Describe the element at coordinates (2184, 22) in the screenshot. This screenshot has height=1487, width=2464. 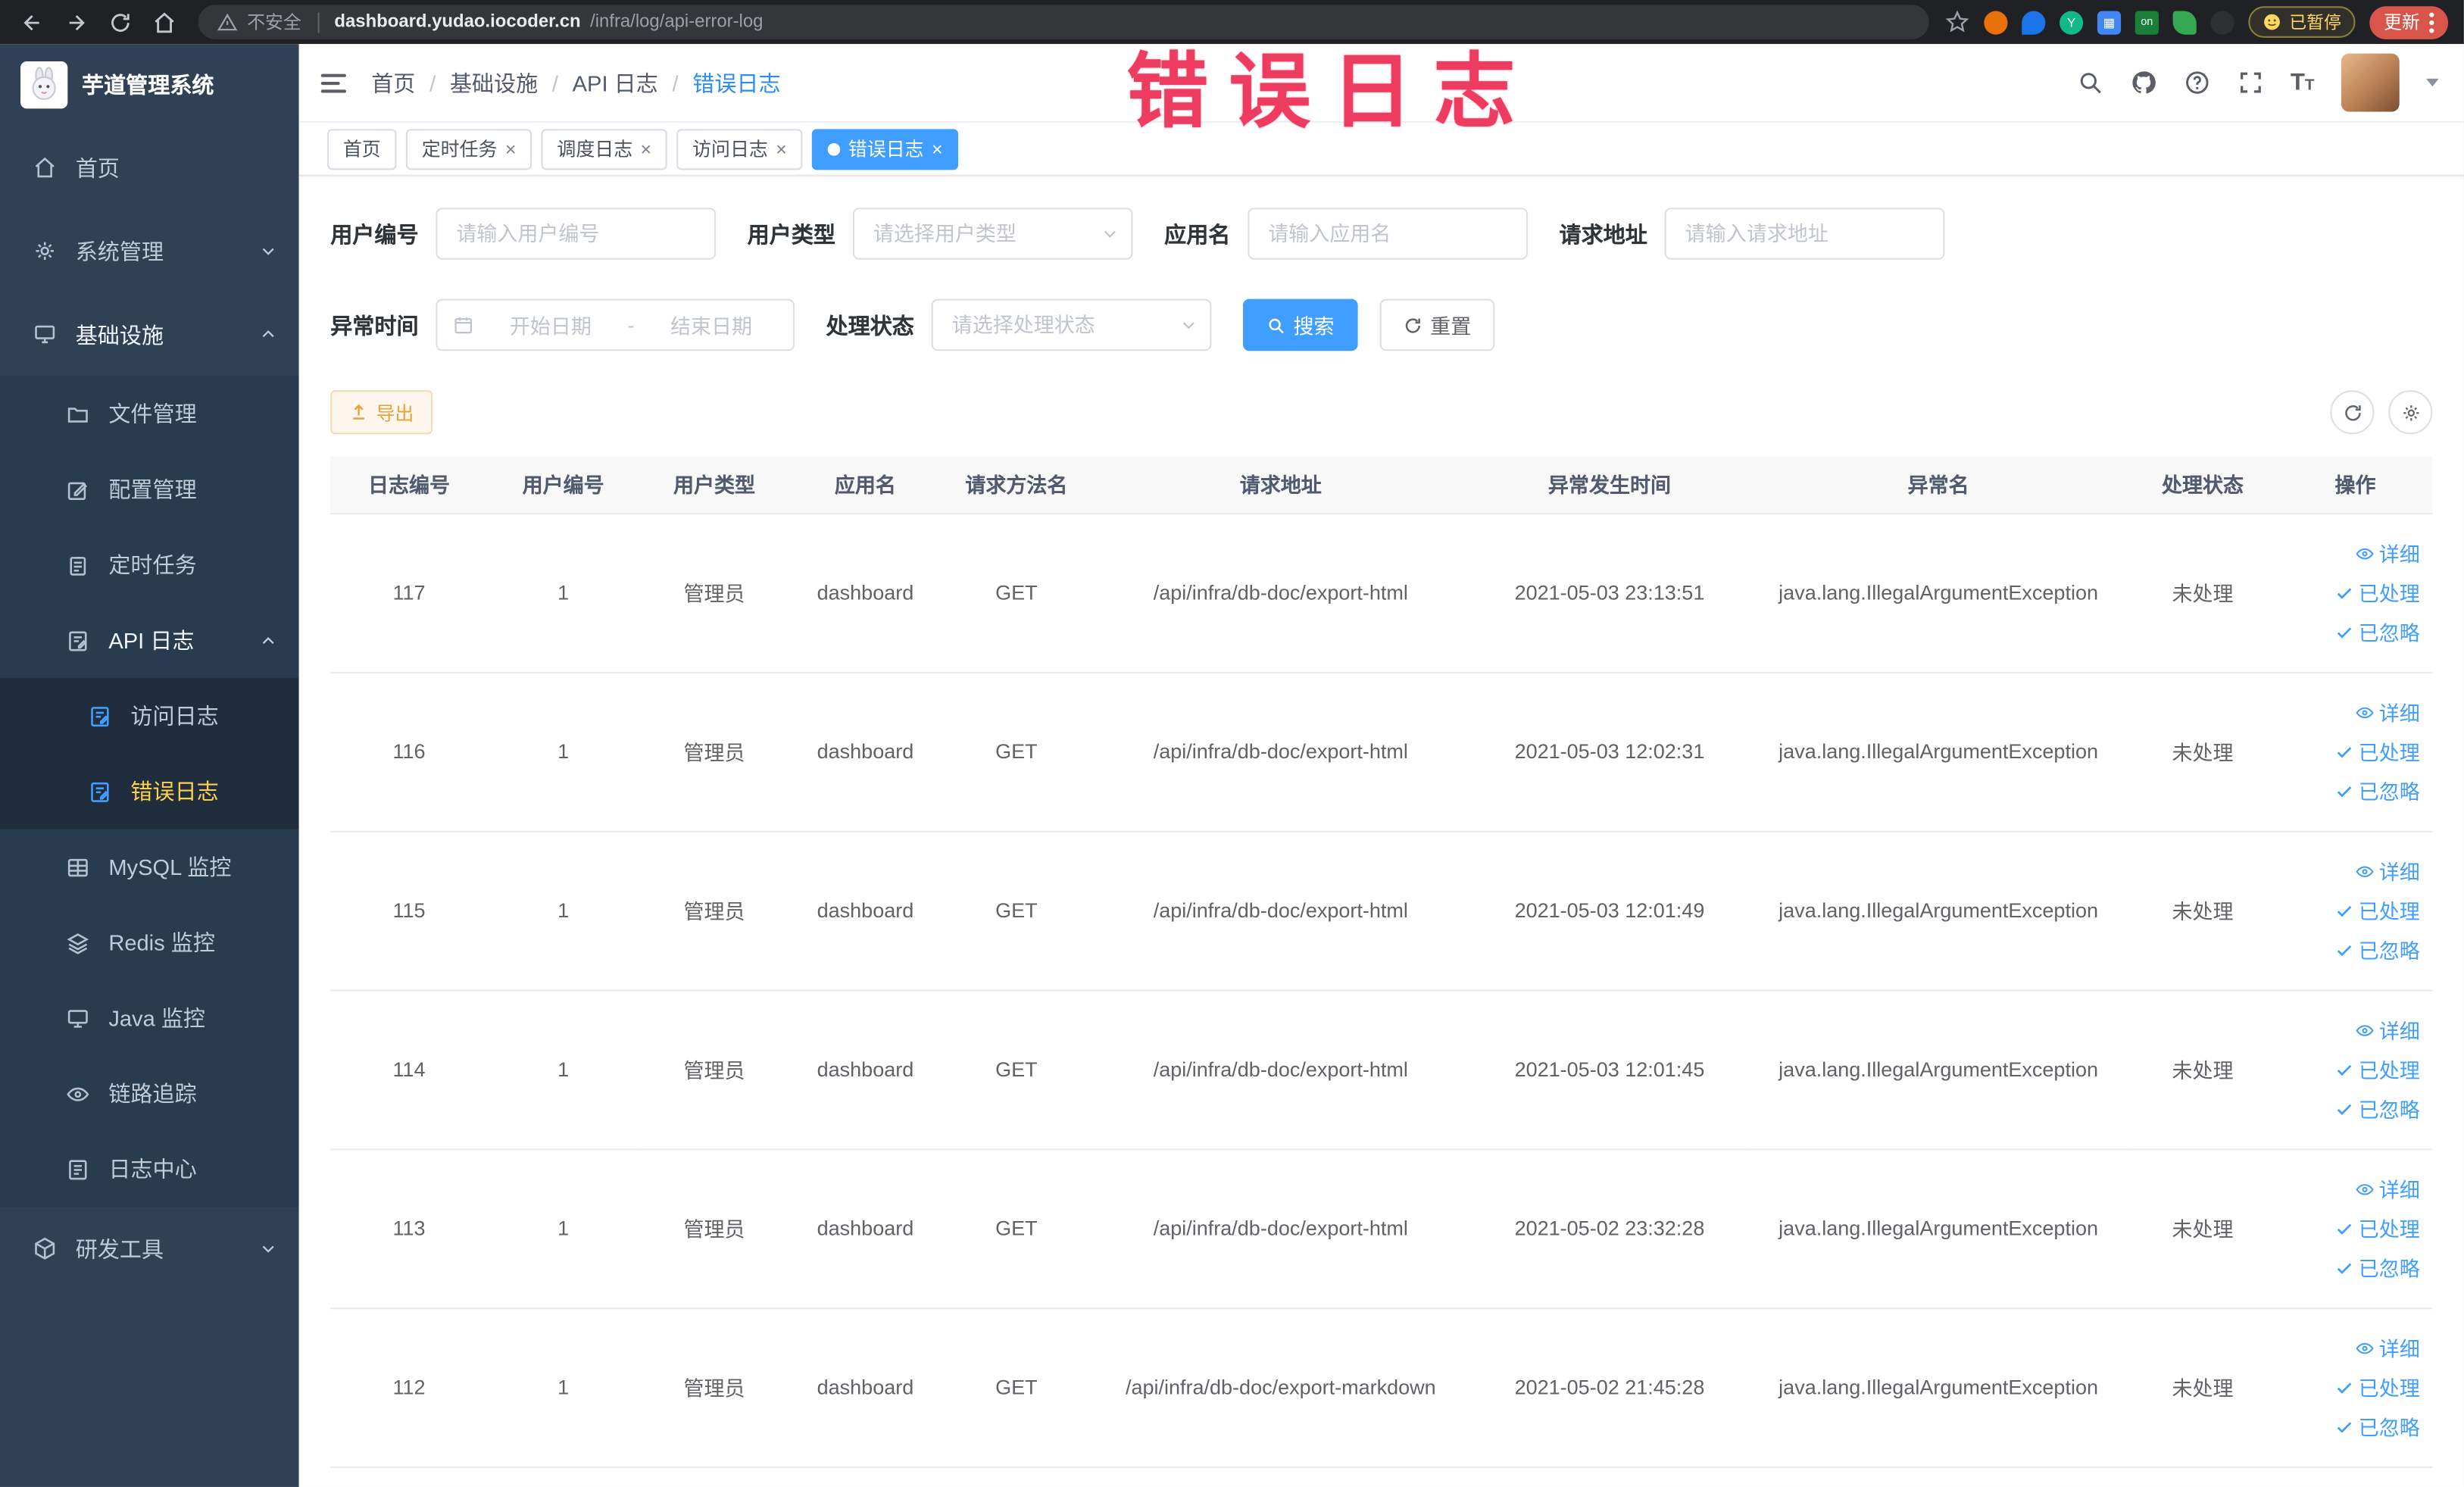
I see `extension-icon-leaf` at that location.